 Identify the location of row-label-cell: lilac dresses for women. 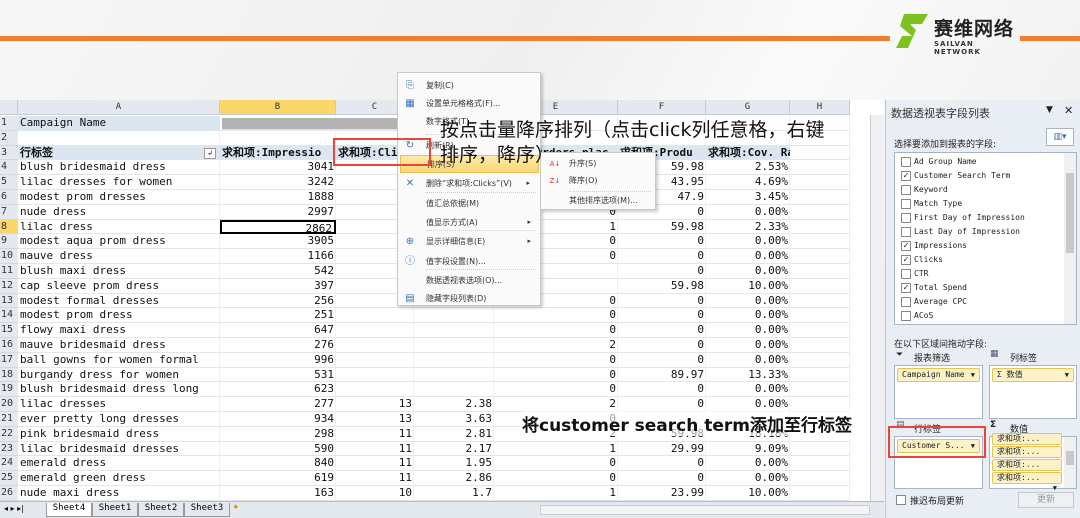
(119, 182).